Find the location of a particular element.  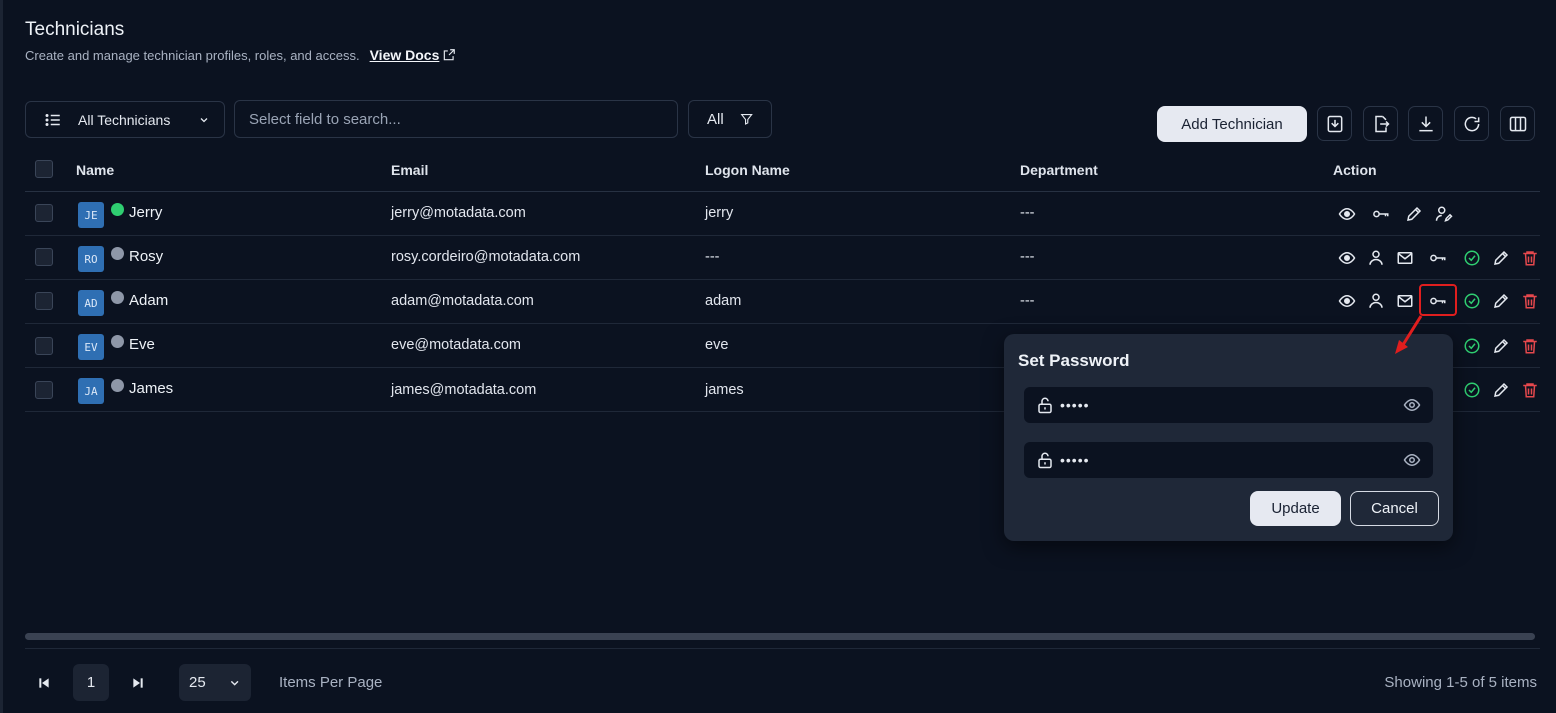

import-icon is located at coordinates (1334, 123).